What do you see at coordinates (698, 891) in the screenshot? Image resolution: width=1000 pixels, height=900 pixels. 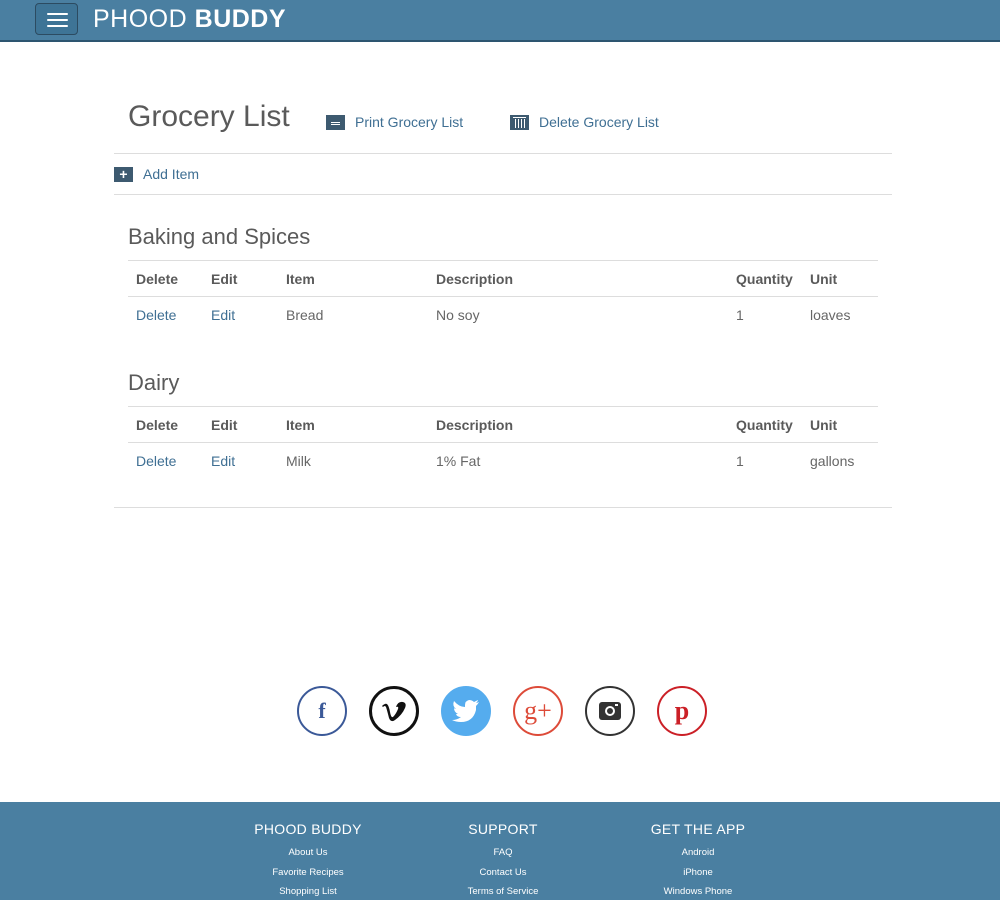 I see `footer-link-windows-phone: Windows Phone` at bounding box center [698, 891].